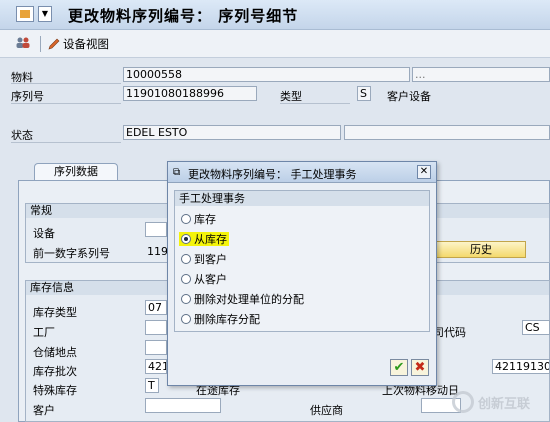 The height and width of the screenshot is (422, 550). Describe the element at coordinates (27, 96) in the screenshot. I see `serial-number-label: 序列号` at that location.